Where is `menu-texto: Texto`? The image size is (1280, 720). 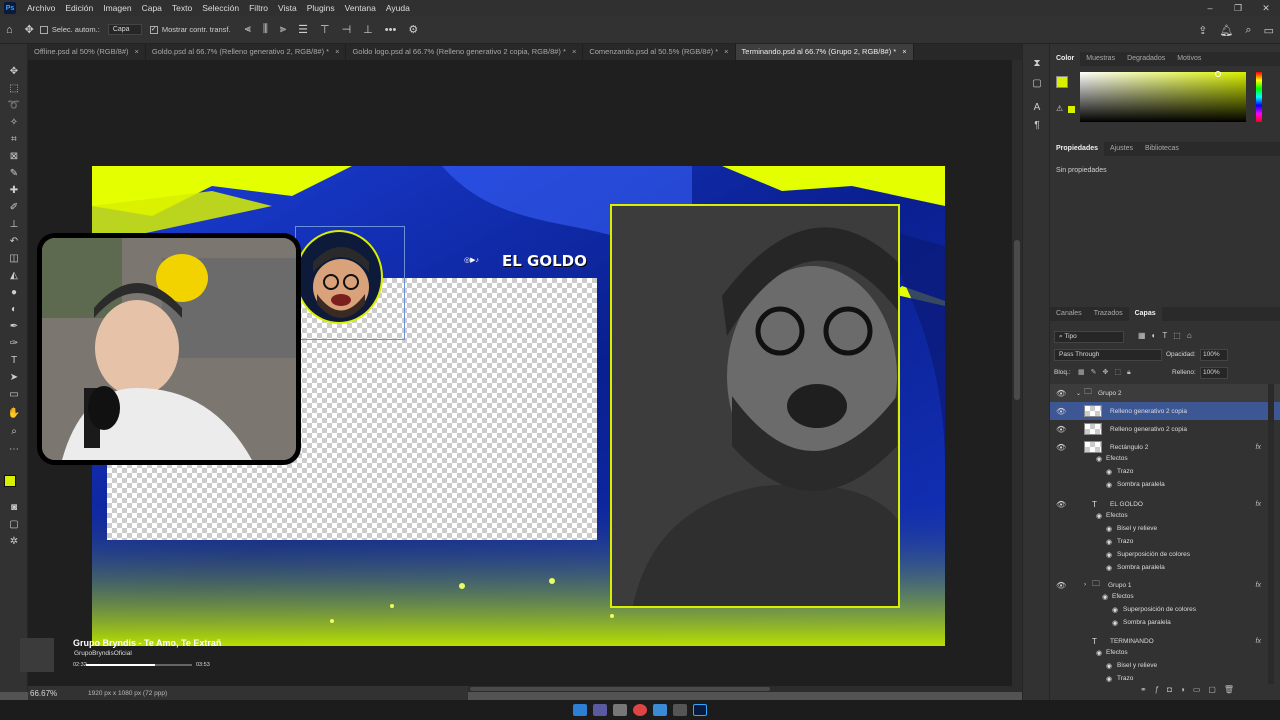 menu-texto: Texto is located at coordinates (182, 8).